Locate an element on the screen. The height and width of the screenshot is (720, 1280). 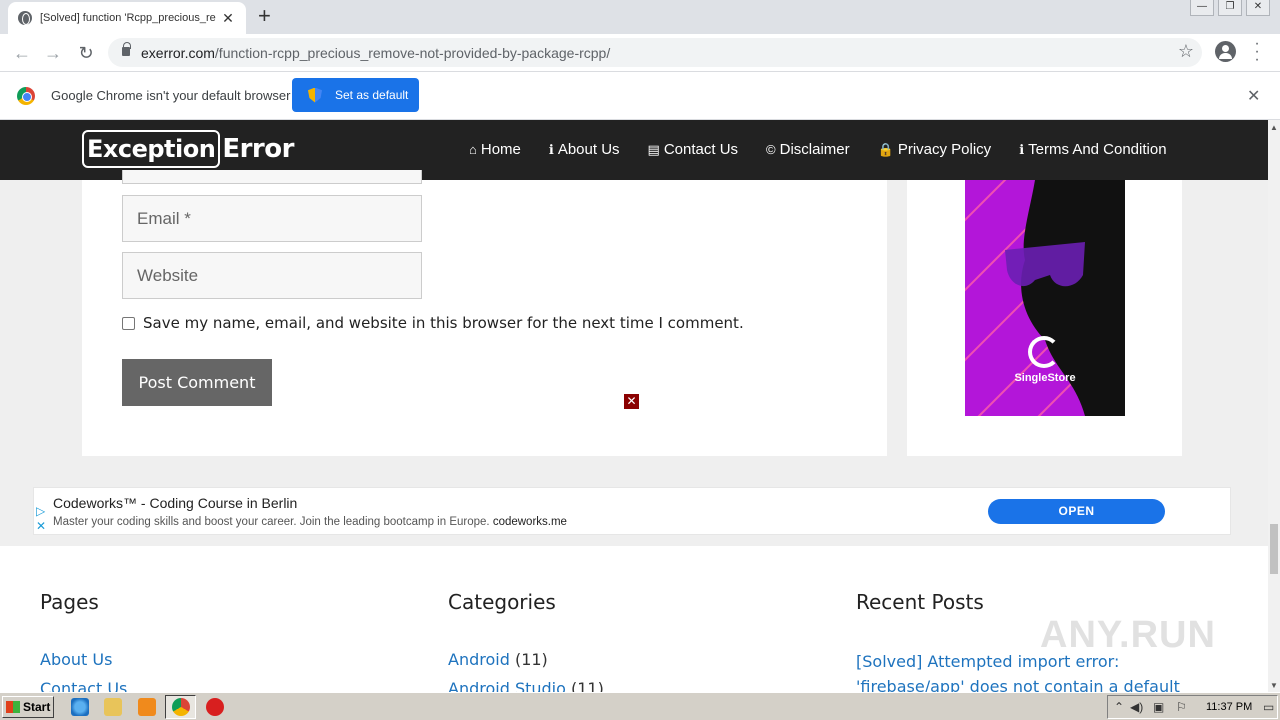
flag-icon: ⚐ is located at coordinates (1181, 707).